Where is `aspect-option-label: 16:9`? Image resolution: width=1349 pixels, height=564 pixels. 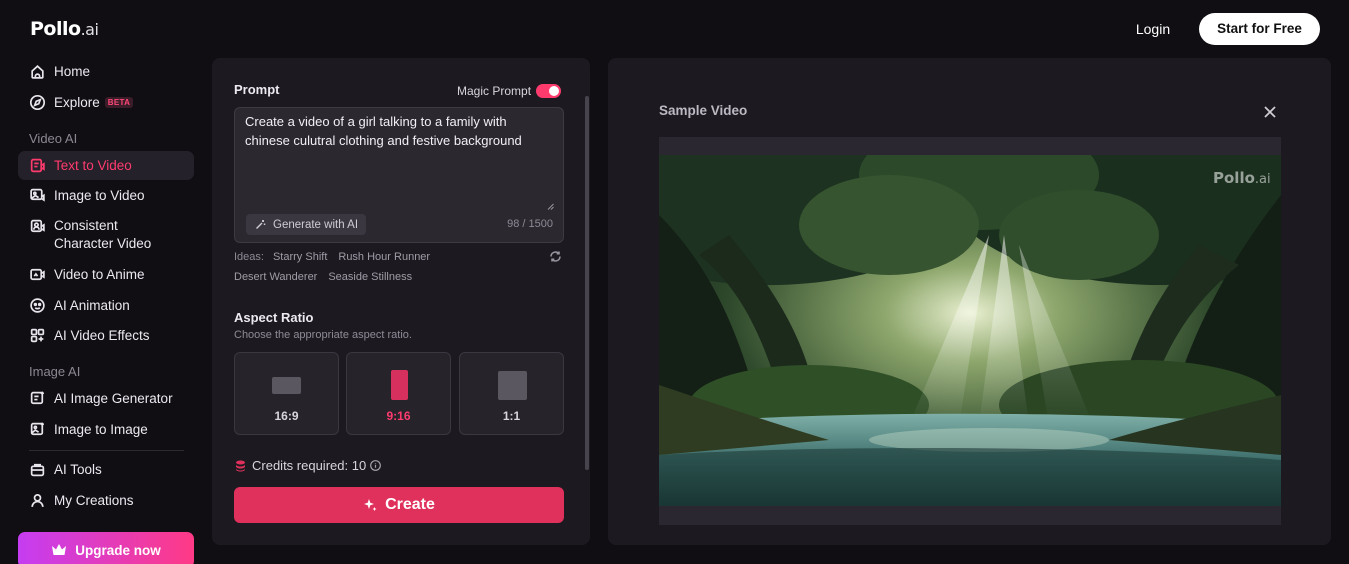
aspect-option-label: 16:9 is located at coordinates (286, 416).